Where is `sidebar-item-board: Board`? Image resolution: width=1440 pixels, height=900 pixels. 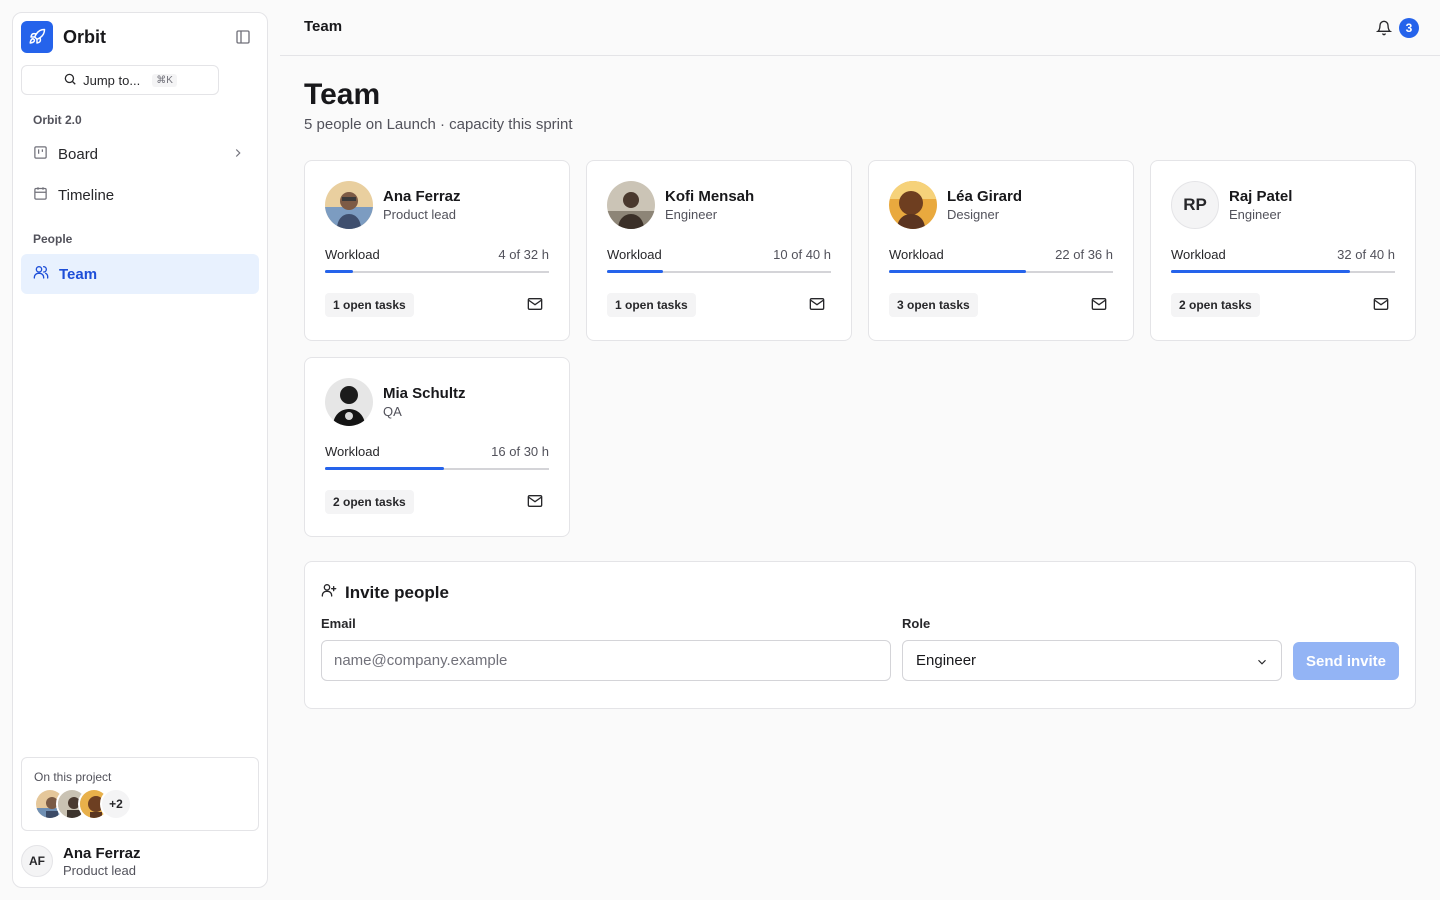
sidebar-item-board: Board is located at coordinates (140, 154).